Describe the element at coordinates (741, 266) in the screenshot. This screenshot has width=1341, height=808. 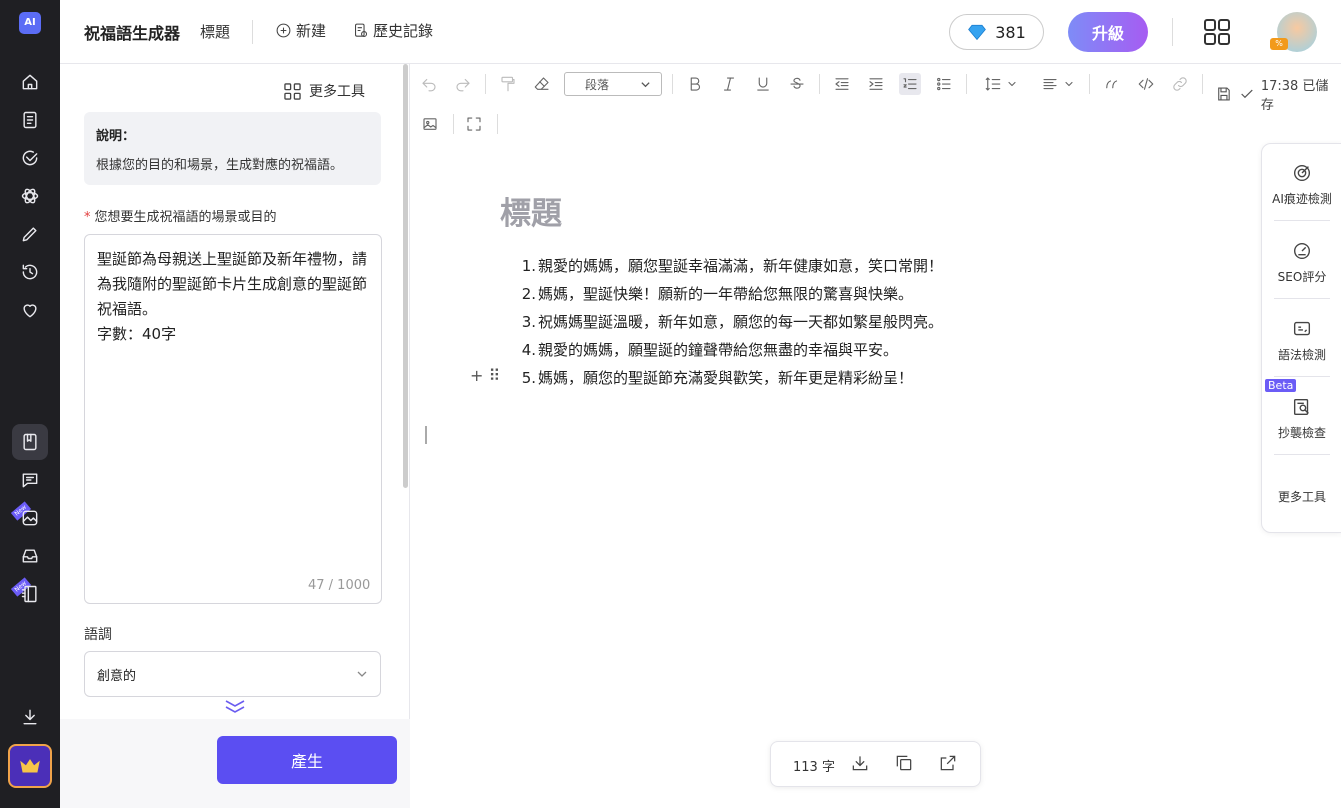
I see `list-item-text: 親愛的媽媽，願您聖誕幸福滿滿，新年健康如意，笑口常開！` at that location.